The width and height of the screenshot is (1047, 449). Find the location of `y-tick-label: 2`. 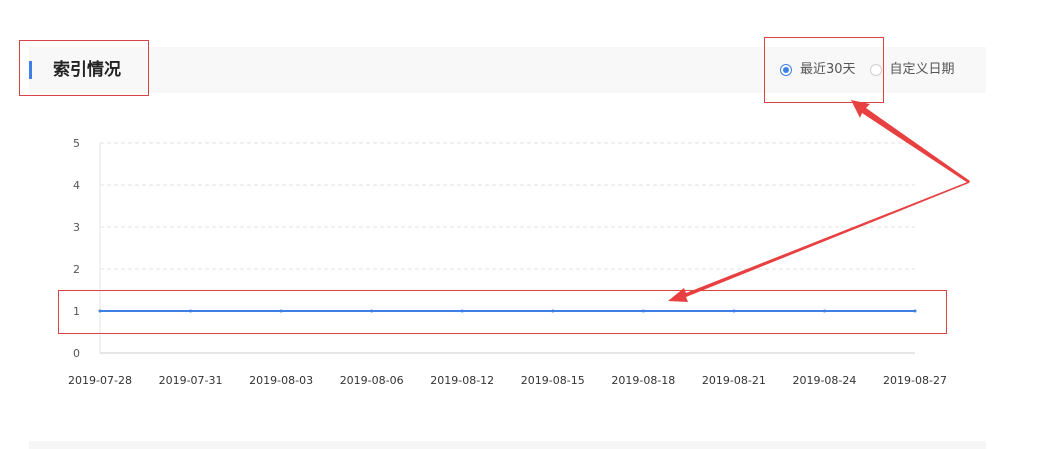

y-tick-label: 2 is located at coordinates (76, 269).